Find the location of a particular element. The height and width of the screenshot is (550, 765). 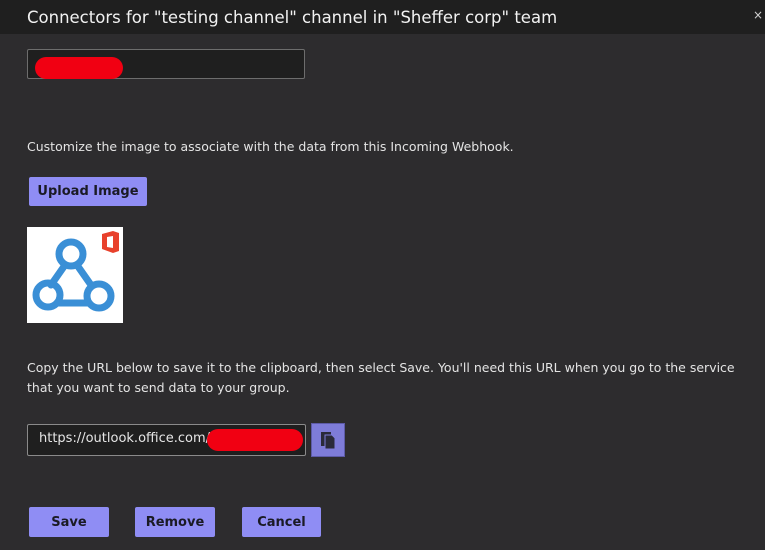

webhook-office-icon is located at coordinates (76, 271).